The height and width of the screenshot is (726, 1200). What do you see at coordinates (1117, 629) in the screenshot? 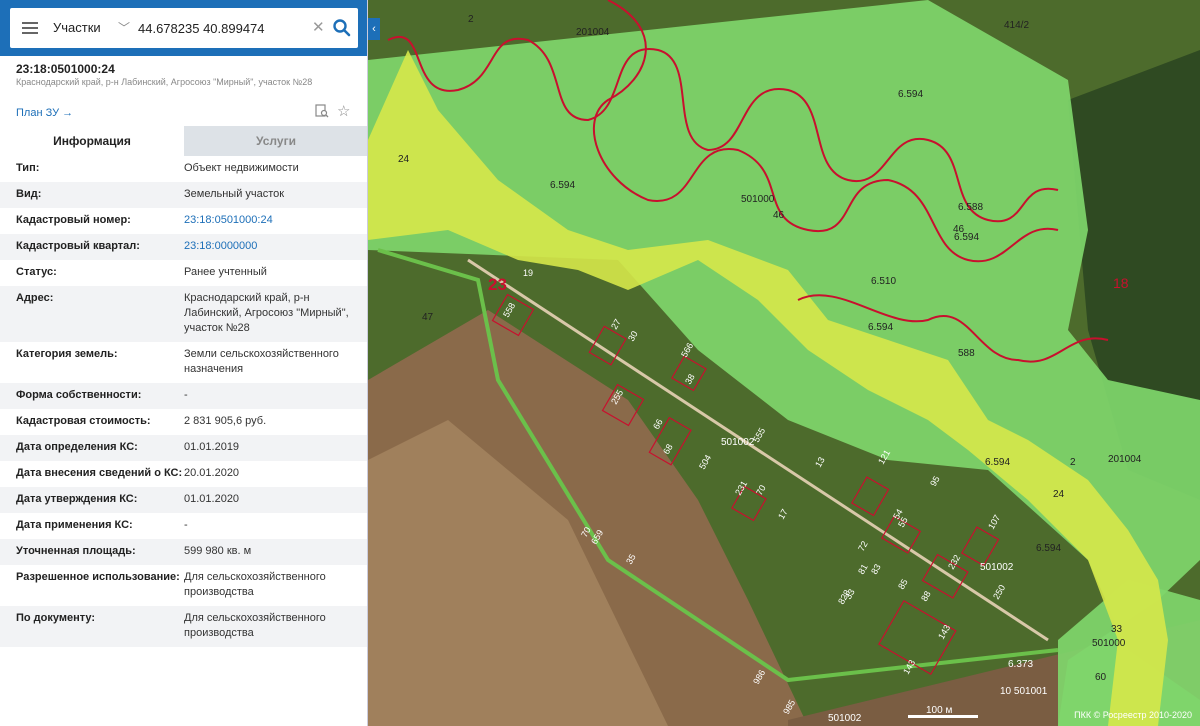
I see `map-label: 33` at bounding box center [1117, 629].